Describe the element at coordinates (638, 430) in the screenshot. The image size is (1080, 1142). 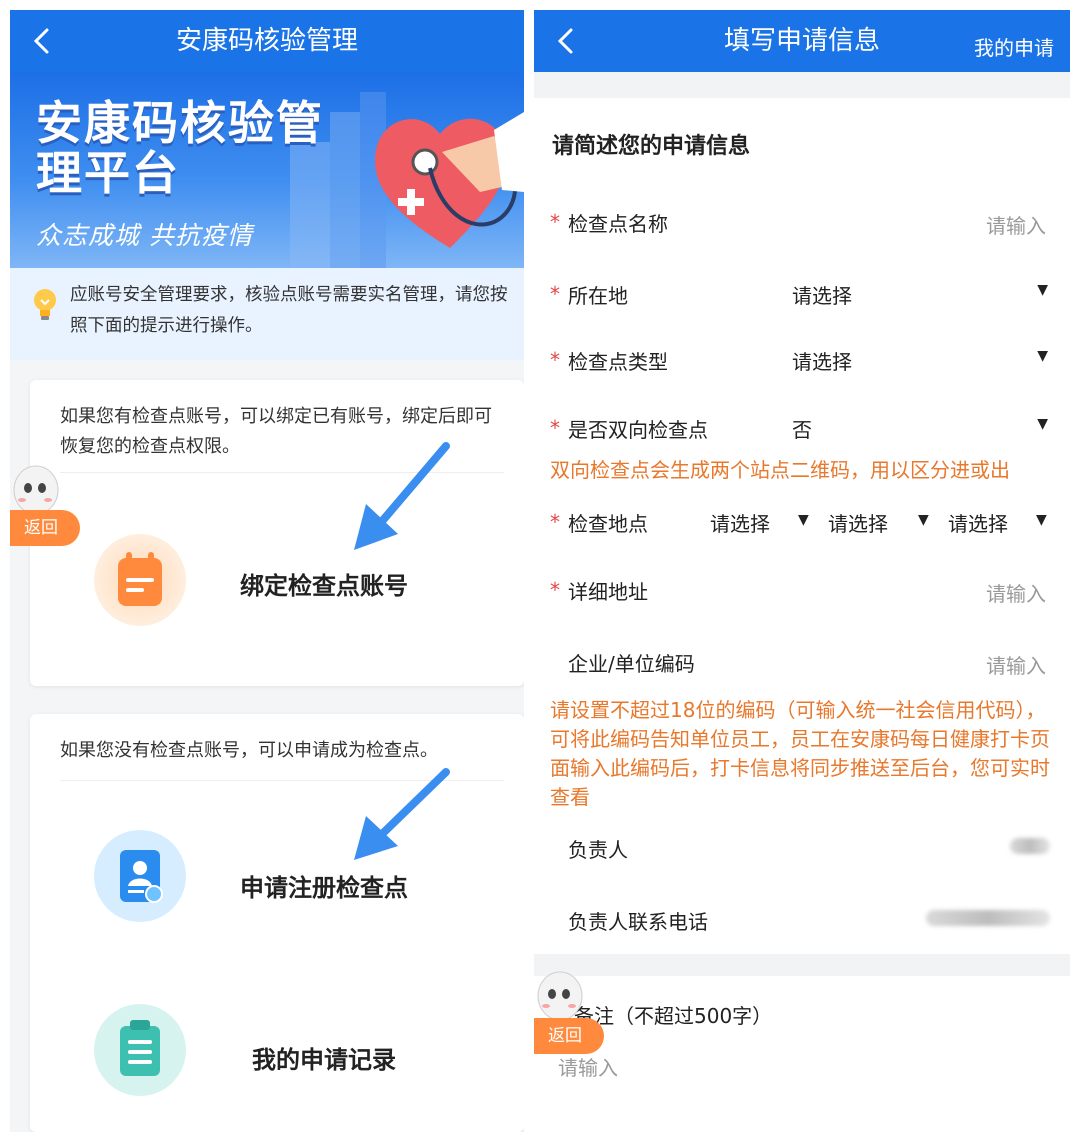
I see `field-label: 是否双向检查点` at that location.